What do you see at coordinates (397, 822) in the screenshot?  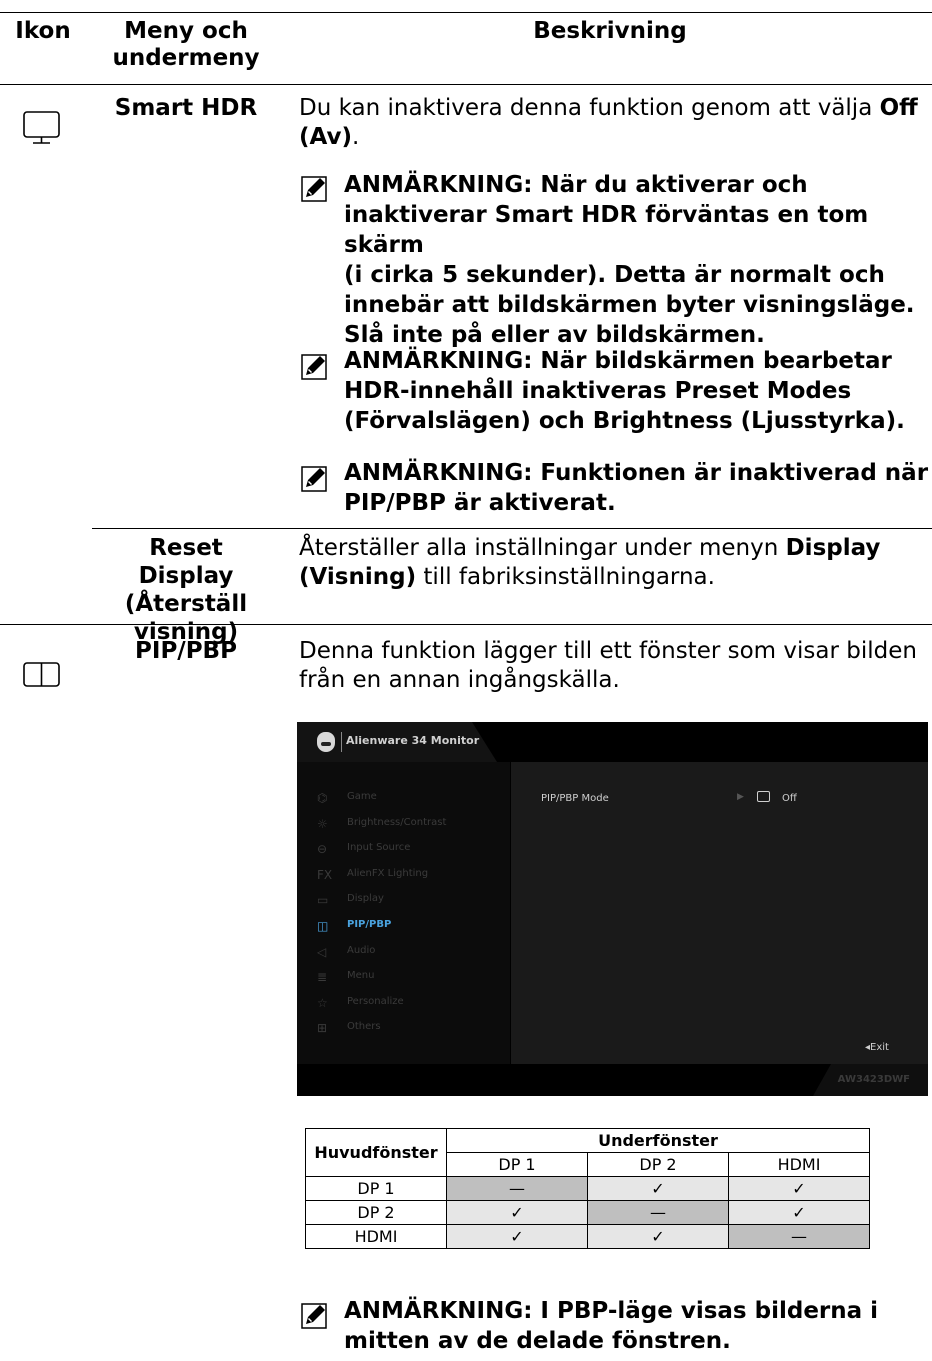 I see `osd-menu-item-label: Brightness/Contrast` at bounding box center [397, 822].